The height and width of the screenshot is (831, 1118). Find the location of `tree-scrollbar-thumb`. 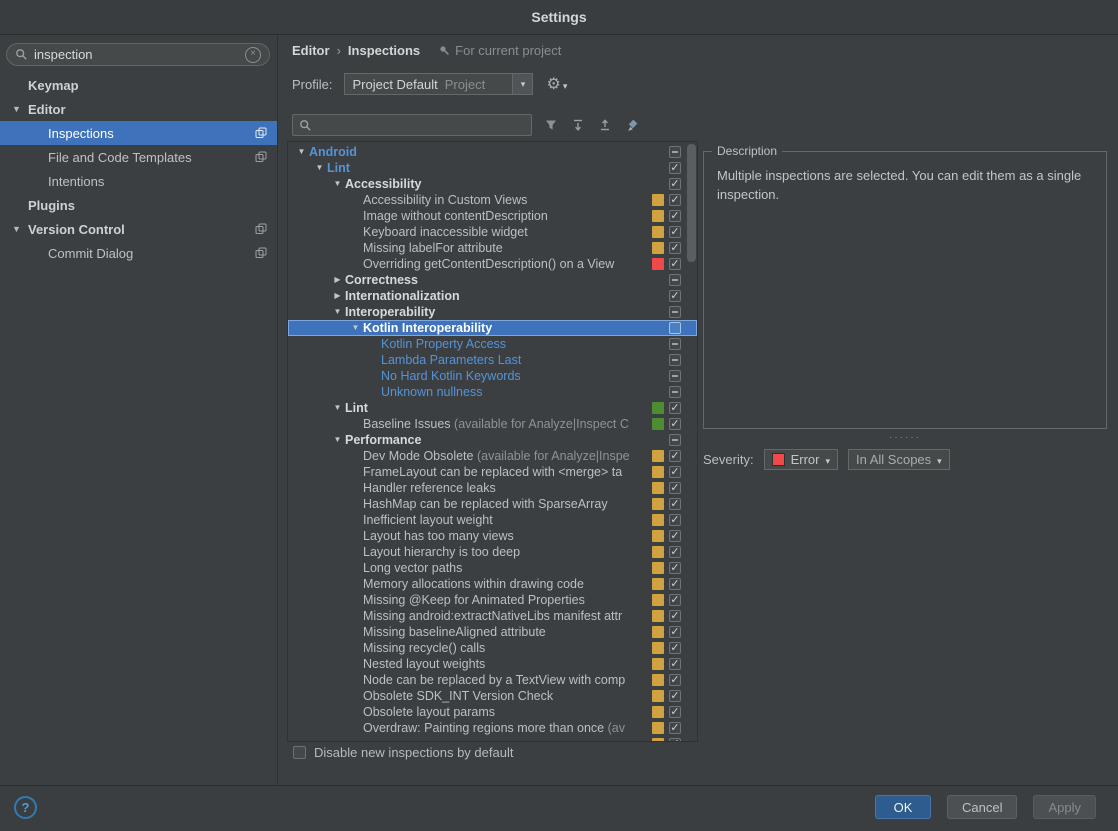

tree-scrollbar-thumb is located at coordinates (691, 203).